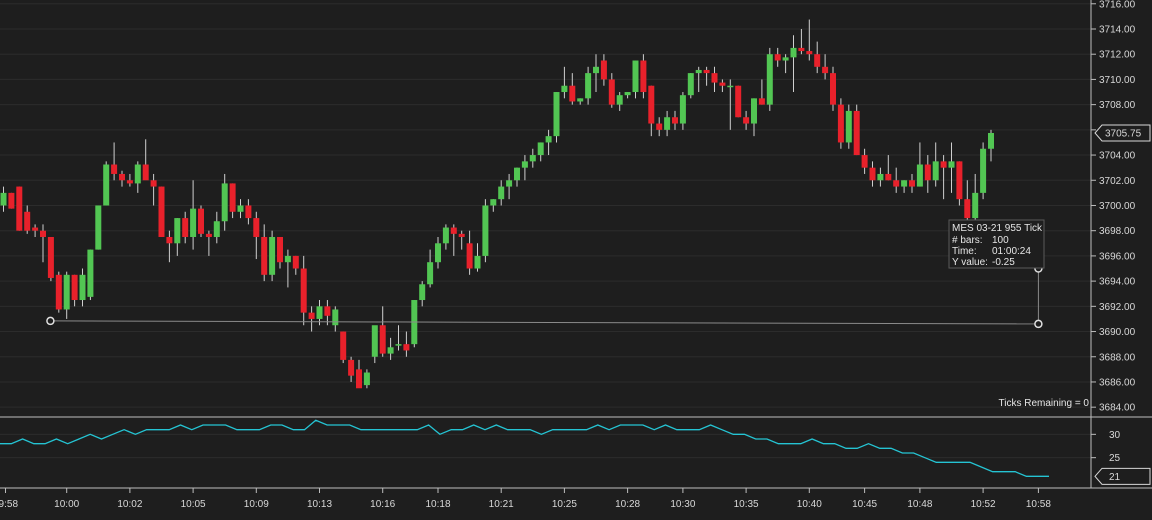 This screenshot has height=520, width=1152. What do you see at coordinates (575, 452) in the screenshot?
I see `indicator-panel: 30 25 21` at bounding box center [575, 452].